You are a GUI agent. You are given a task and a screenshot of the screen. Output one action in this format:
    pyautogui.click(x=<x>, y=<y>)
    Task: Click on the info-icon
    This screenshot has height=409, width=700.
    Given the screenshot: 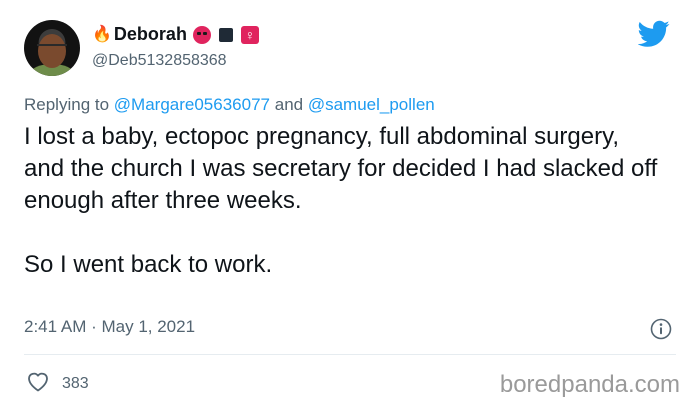 What is the action you would take?
    pyautogui.click(x=661, y=331)
    